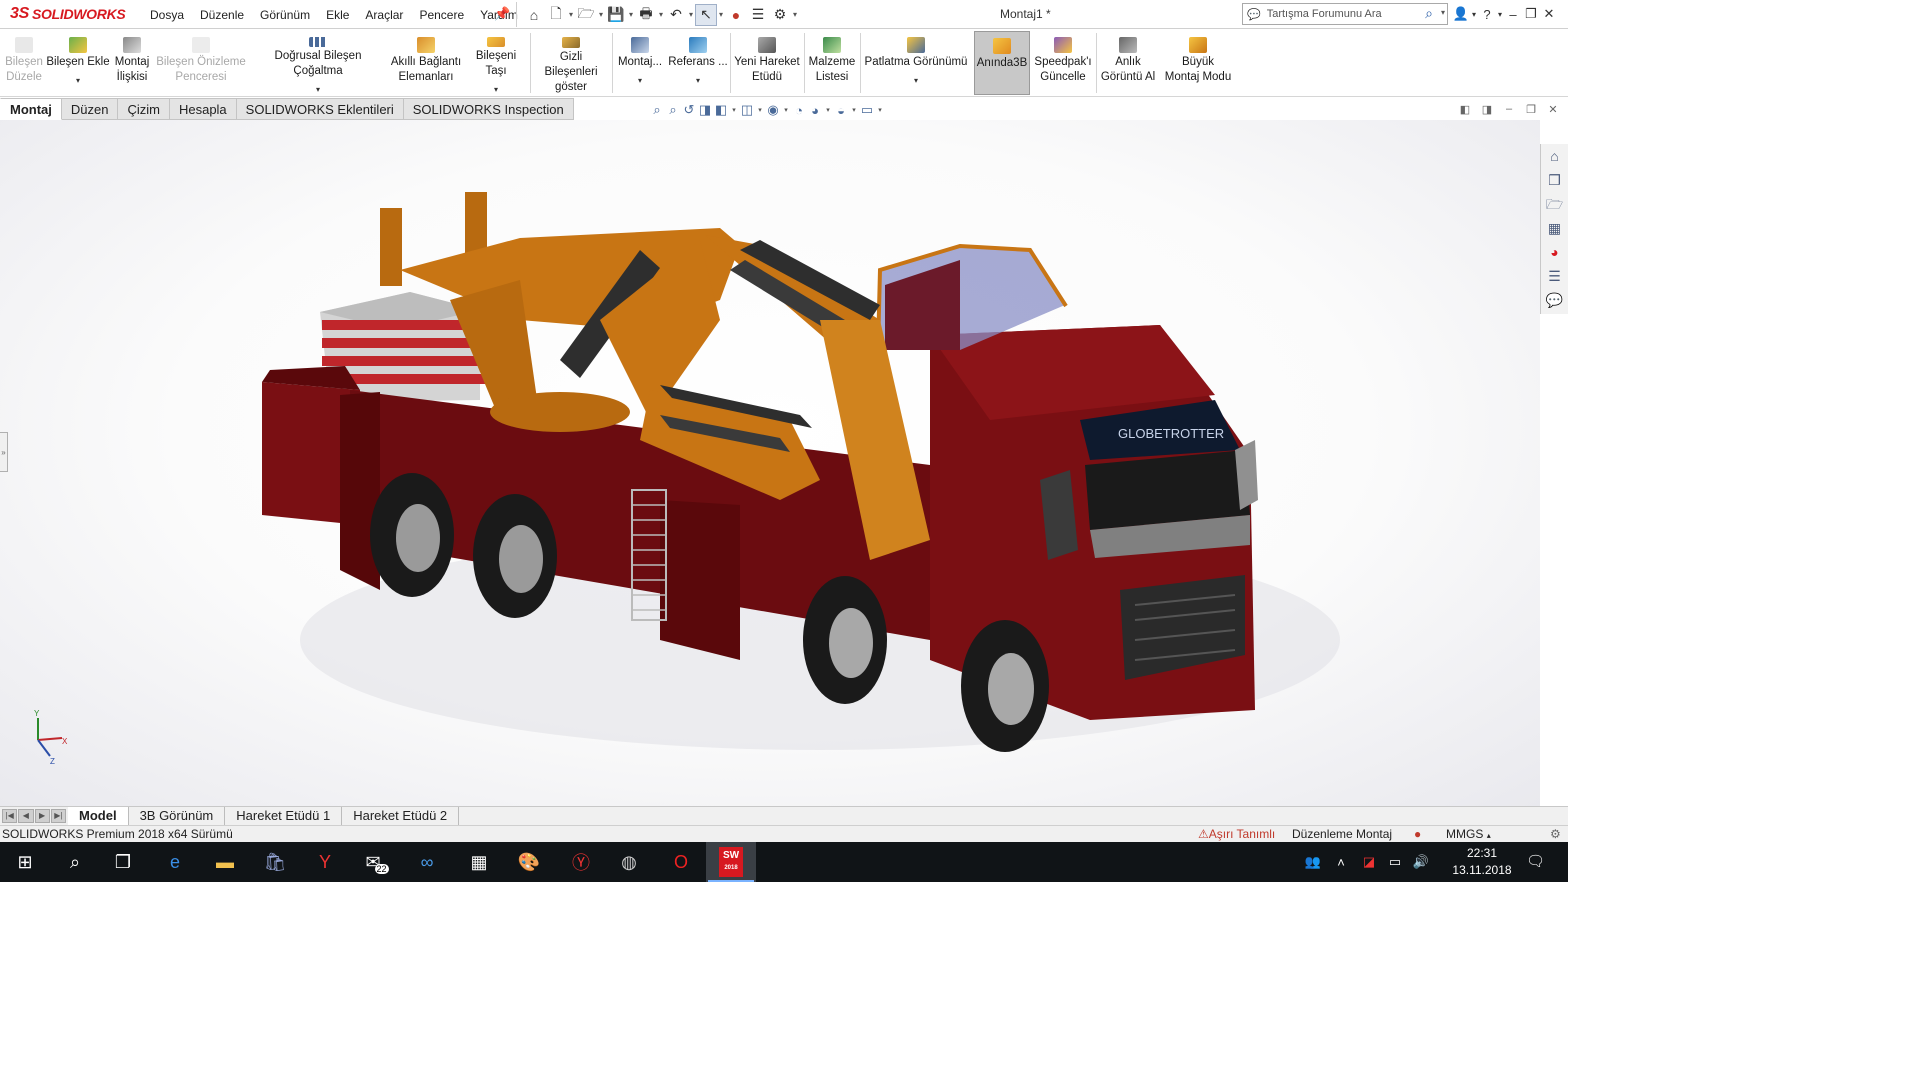 The height and width of the screenshot is (1080, 1920). Describe the element at coordinates (799, 110) in the screenshot. I see `hide-show-items-icon: ◔` at that location.